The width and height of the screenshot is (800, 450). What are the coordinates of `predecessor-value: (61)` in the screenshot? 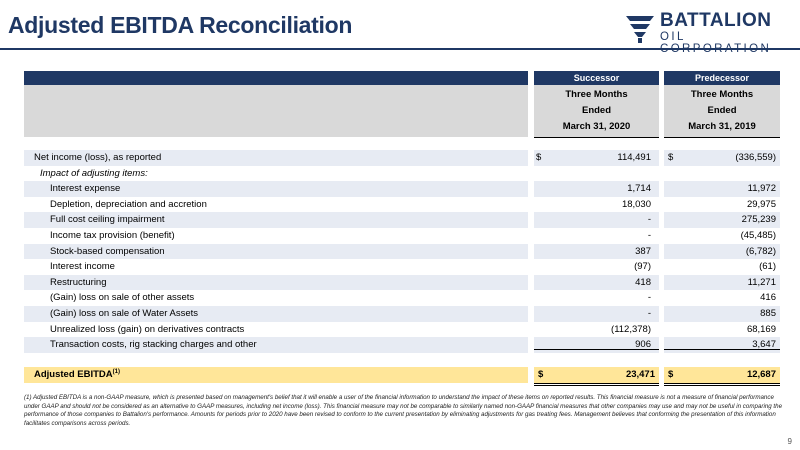 It's located at (767, 267).